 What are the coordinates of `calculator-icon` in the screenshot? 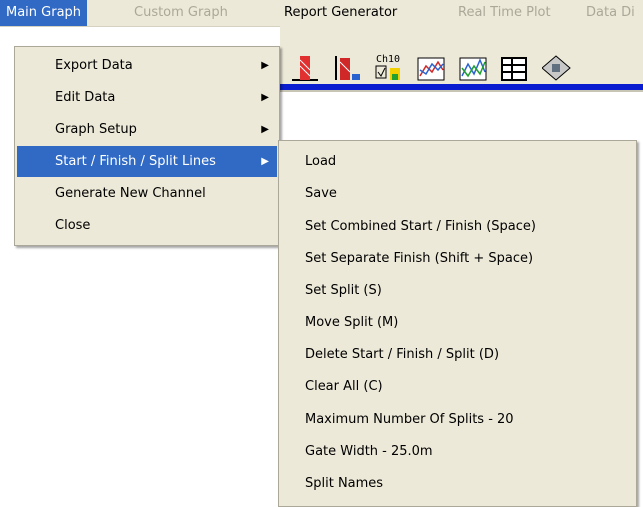 It's located at (556, 68).